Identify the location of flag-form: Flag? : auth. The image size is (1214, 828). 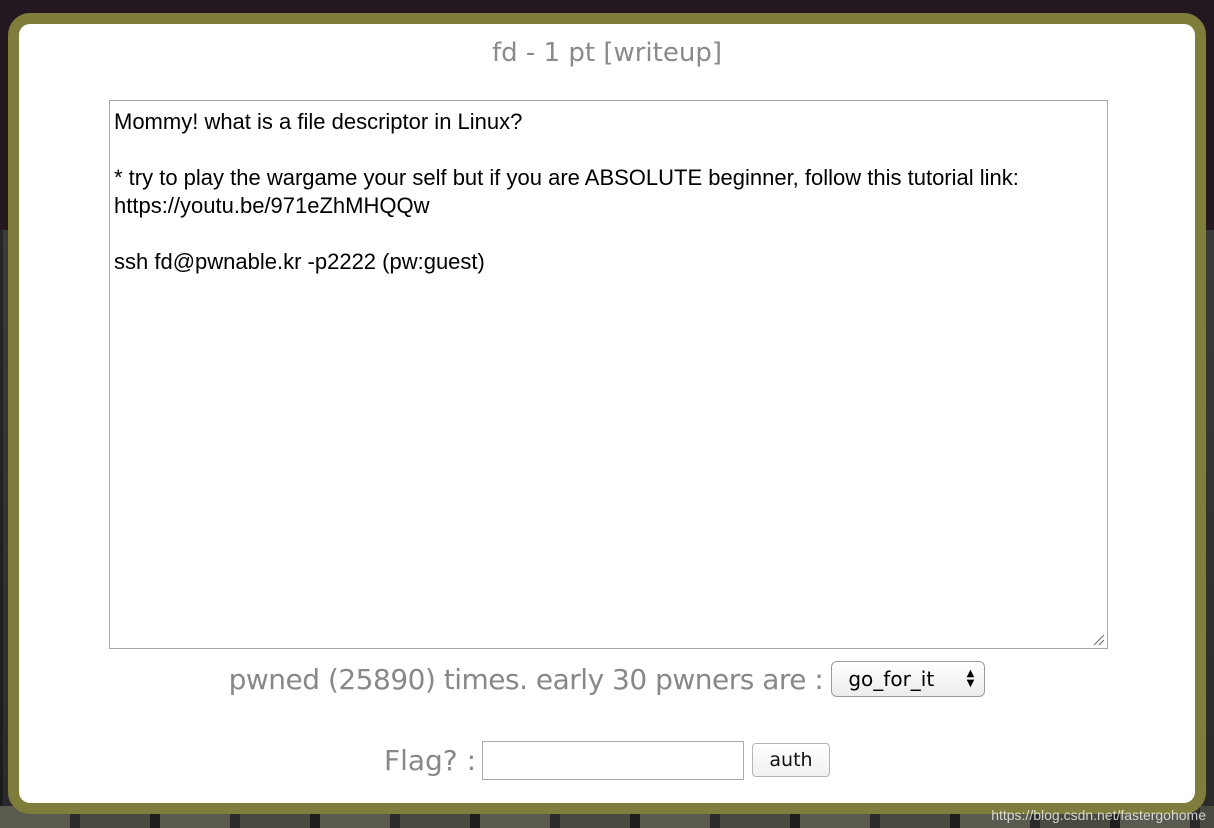
(607, 760).